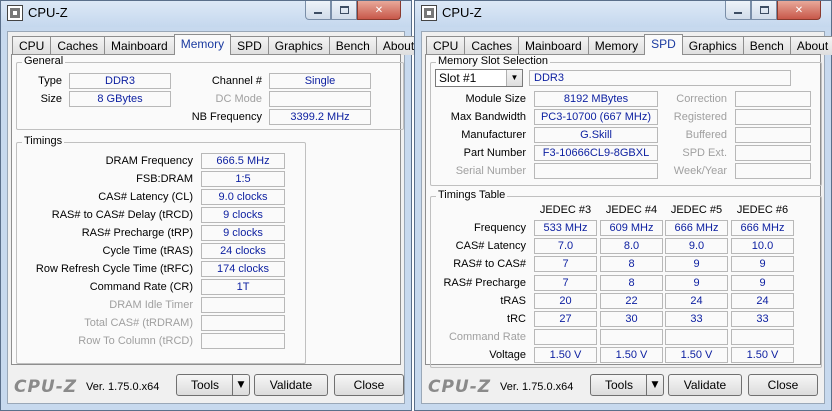  What do you see at coordinates (596, 117) in the screenshot?
I see `slot-field-value: PC3-10700 (667 MHz)` at bounding box center [596, 117].